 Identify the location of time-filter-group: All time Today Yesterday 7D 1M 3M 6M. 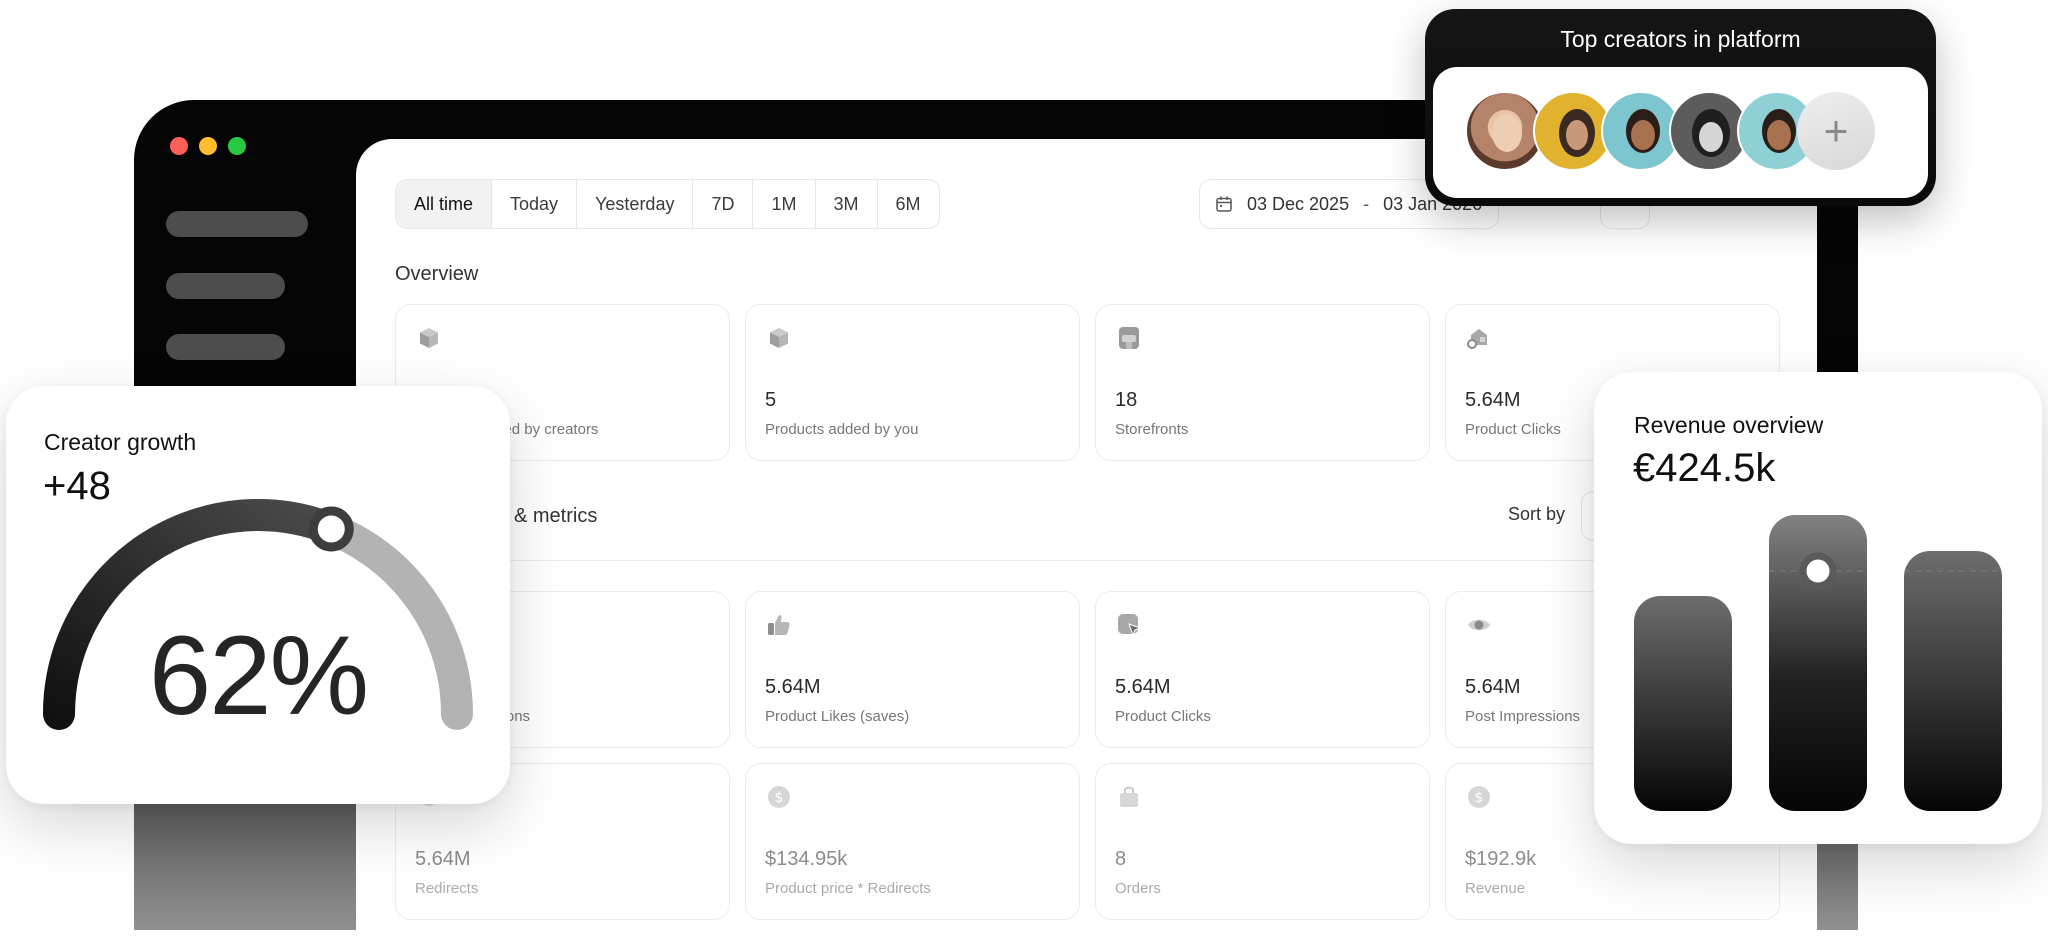
(667, 204).